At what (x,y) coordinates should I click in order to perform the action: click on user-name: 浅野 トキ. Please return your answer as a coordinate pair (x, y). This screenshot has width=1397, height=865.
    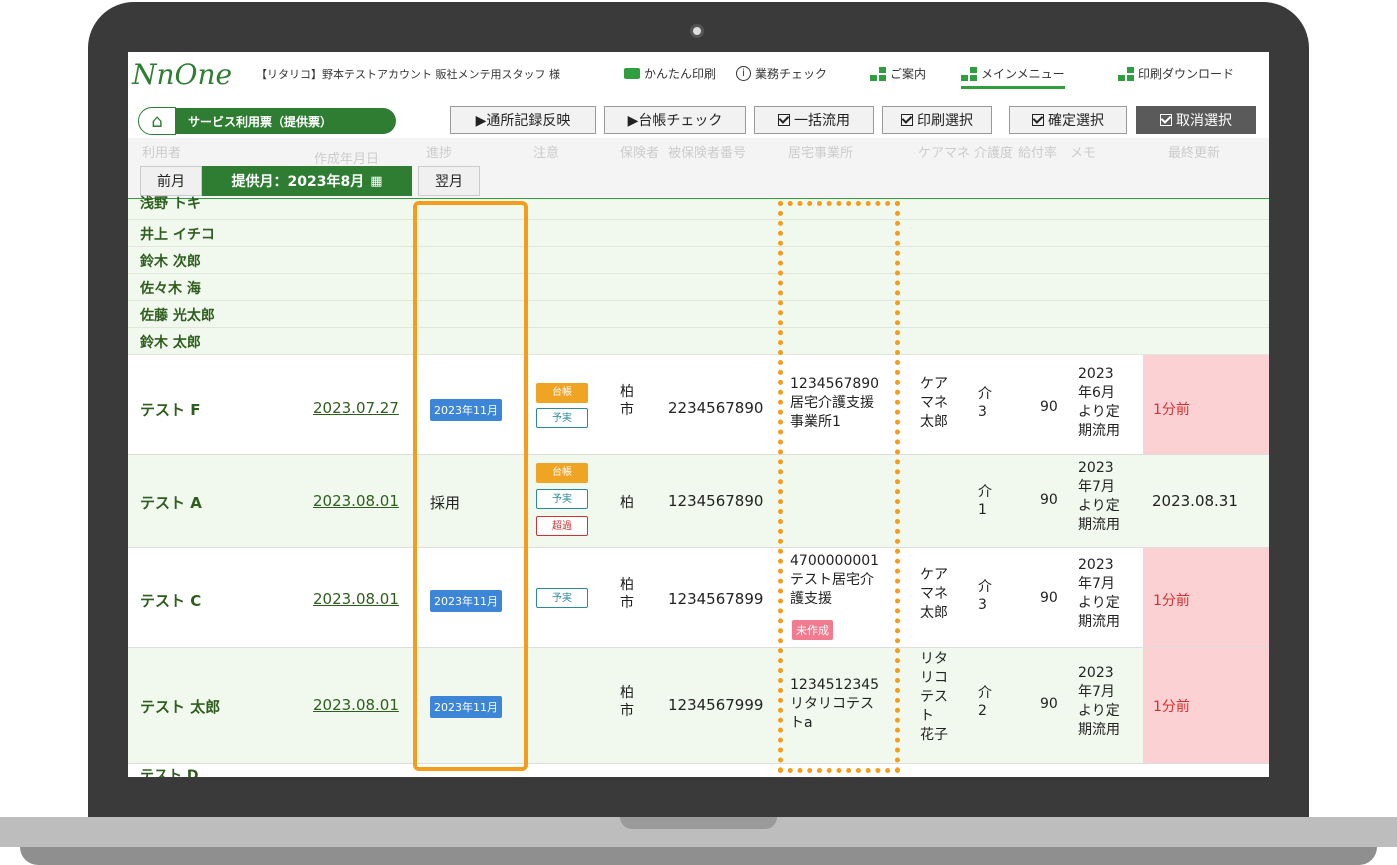
    Looking at the image, I should click on (170, 203).